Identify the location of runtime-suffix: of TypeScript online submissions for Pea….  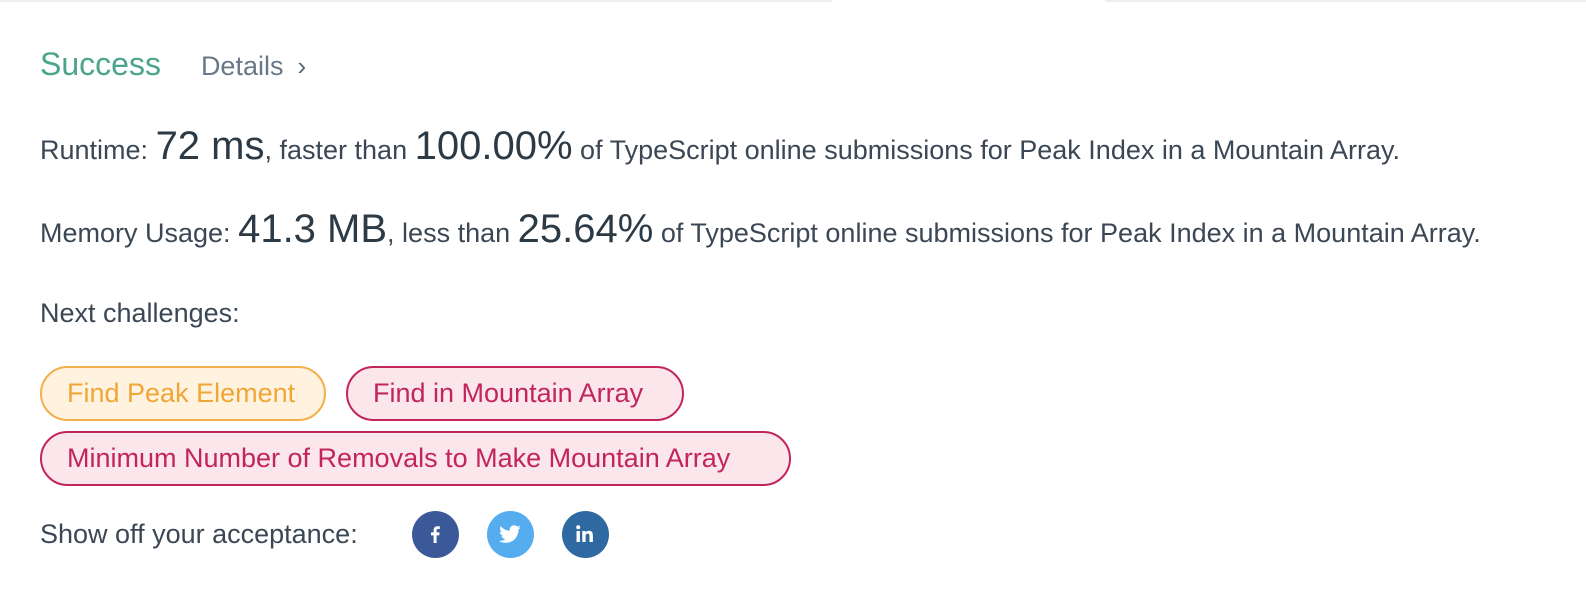
(990, 150).